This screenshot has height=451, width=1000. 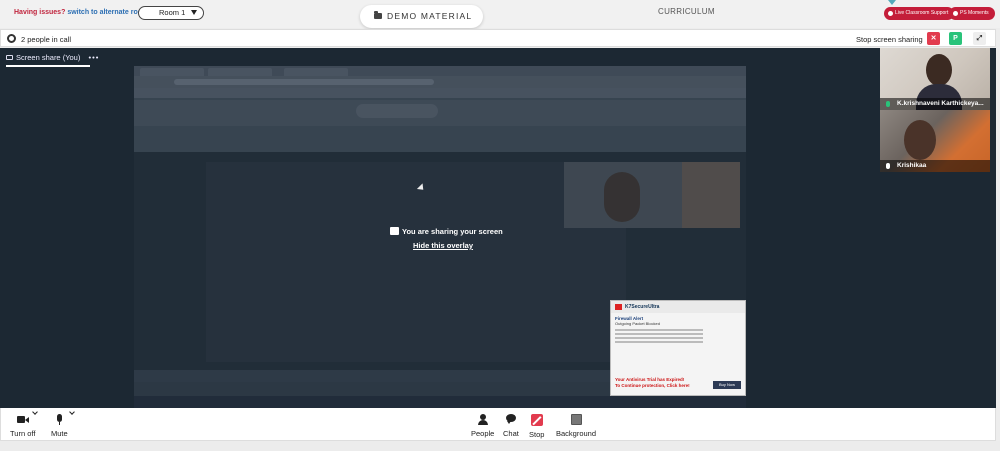 I want to click on screen-share-tab: Screen share (You) •••, so click(x=52, y=58).